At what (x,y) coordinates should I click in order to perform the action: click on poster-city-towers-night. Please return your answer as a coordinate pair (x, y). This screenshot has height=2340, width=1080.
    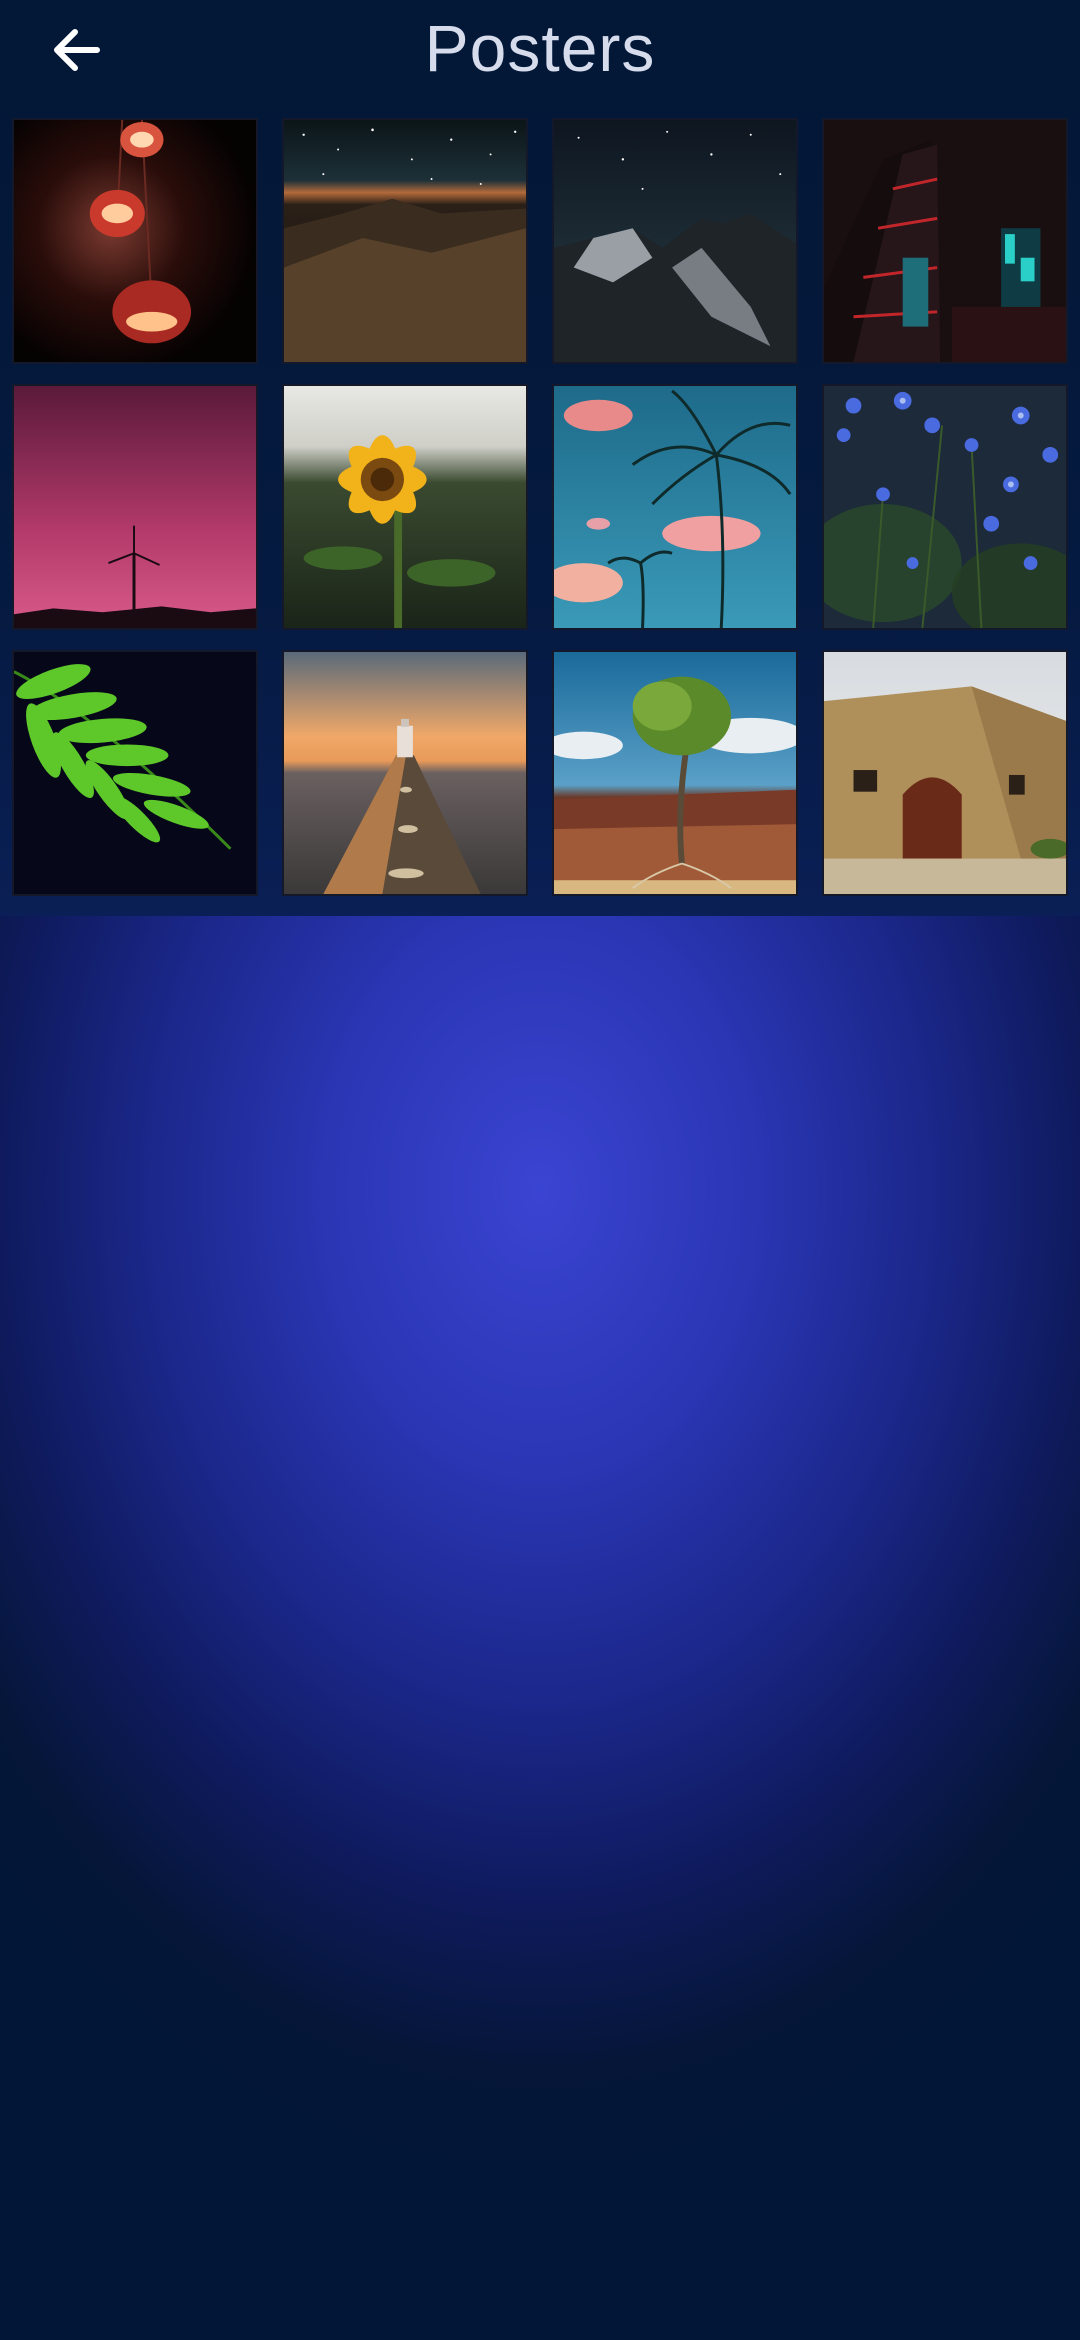
    Looking at the image, I should click on (945, 241).